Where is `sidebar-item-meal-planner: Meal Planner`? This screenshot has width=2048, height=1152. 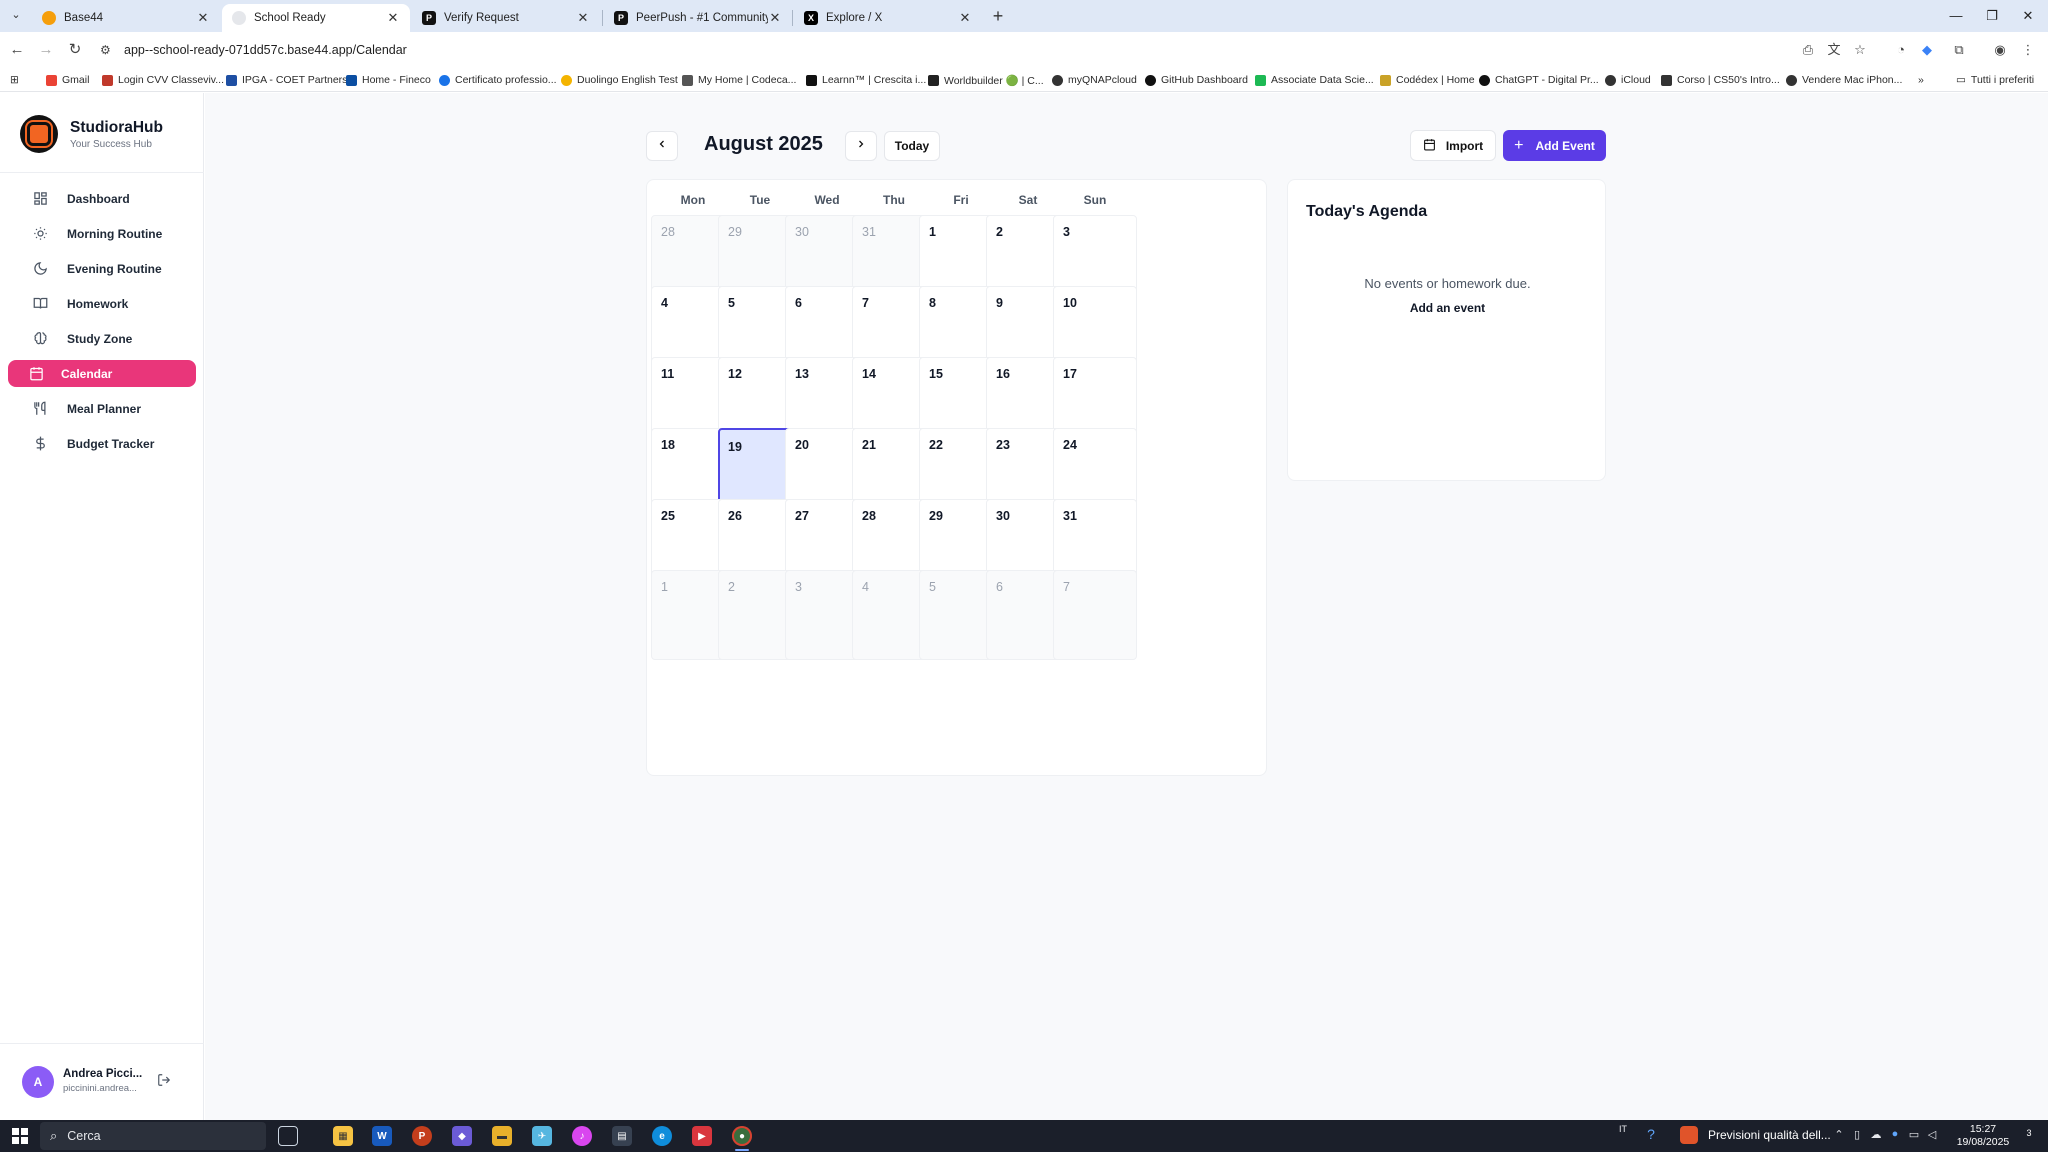 sidebar-item-meal-planner: Meal Planner is located at coordinates (102, 408).